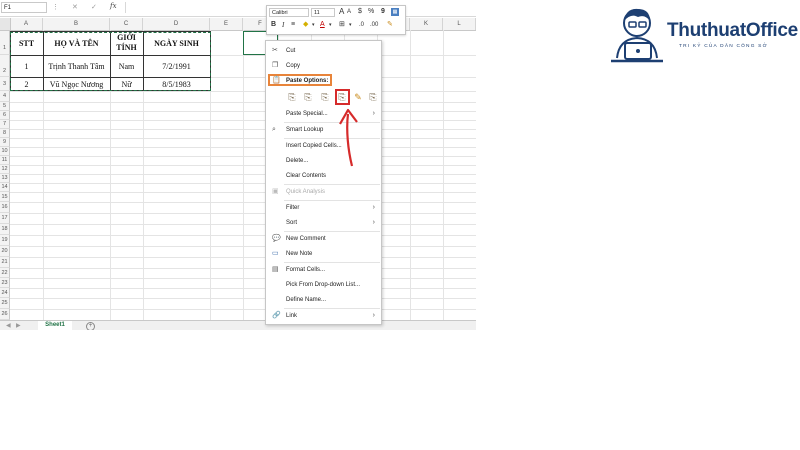 This screenshot has width=800, height=450. I want to click on table-cell: 2, so click(26, 84).